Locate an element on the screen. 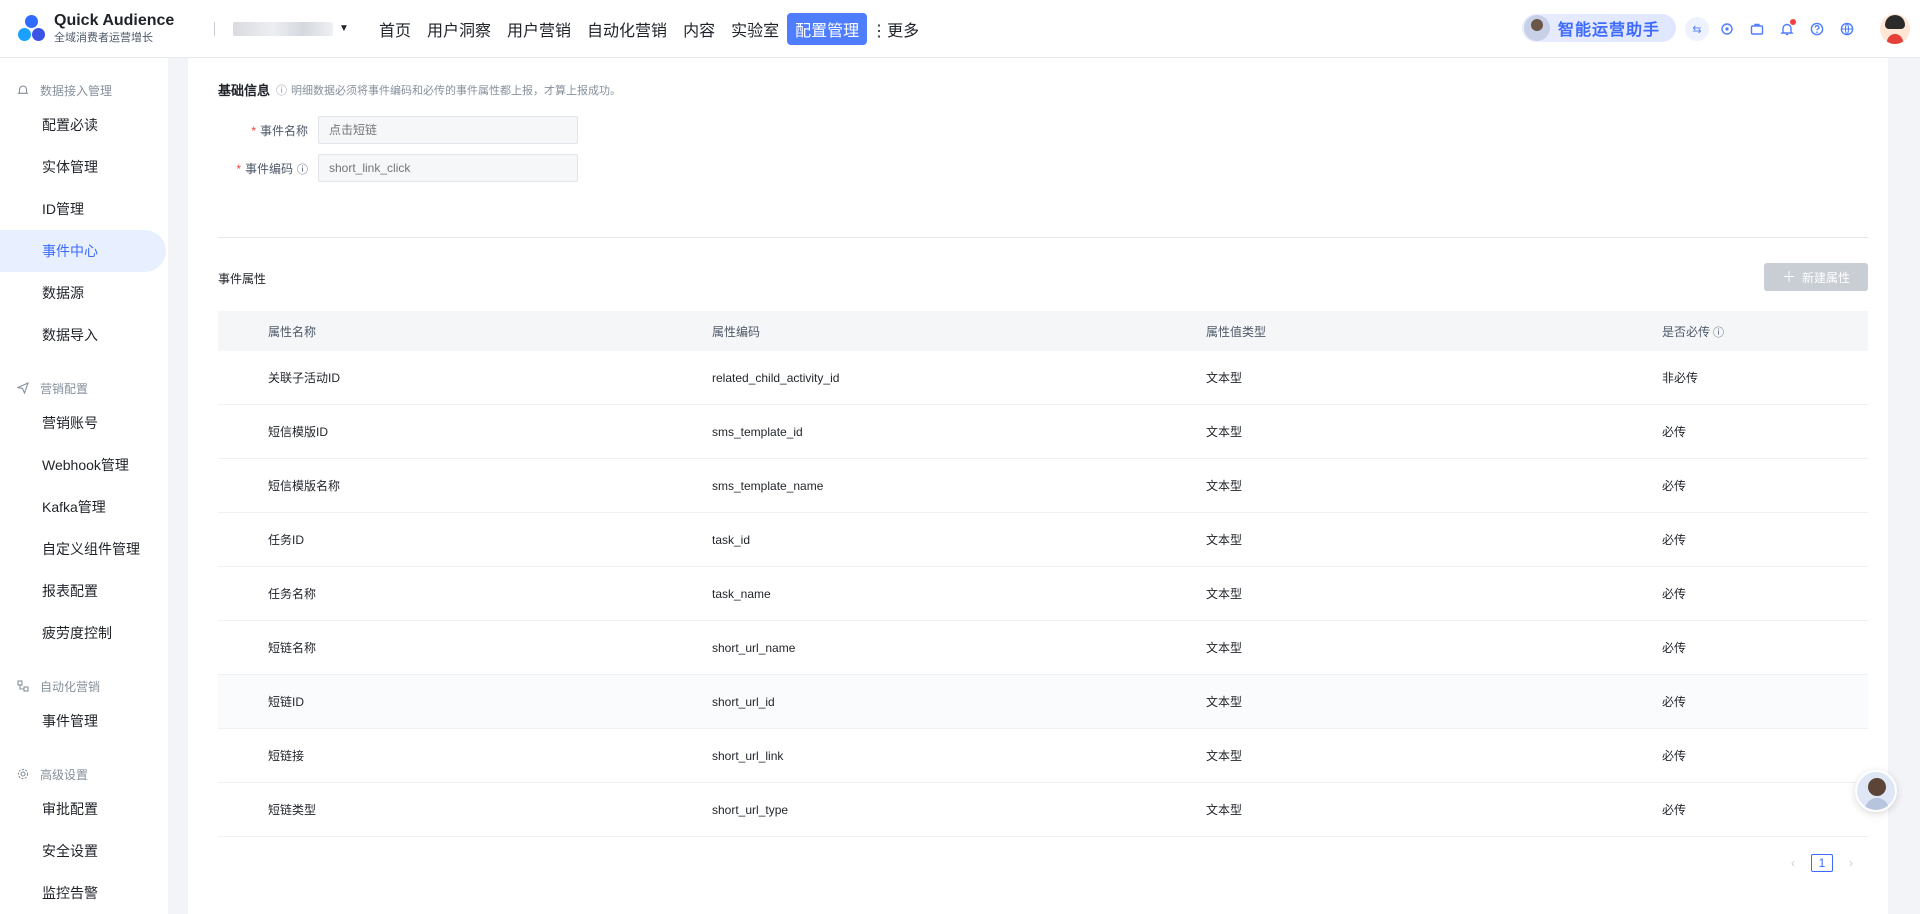  table-row: 短信模版名称 sms_template_name 文本型 必传 is located at coordinates (1043, 486).